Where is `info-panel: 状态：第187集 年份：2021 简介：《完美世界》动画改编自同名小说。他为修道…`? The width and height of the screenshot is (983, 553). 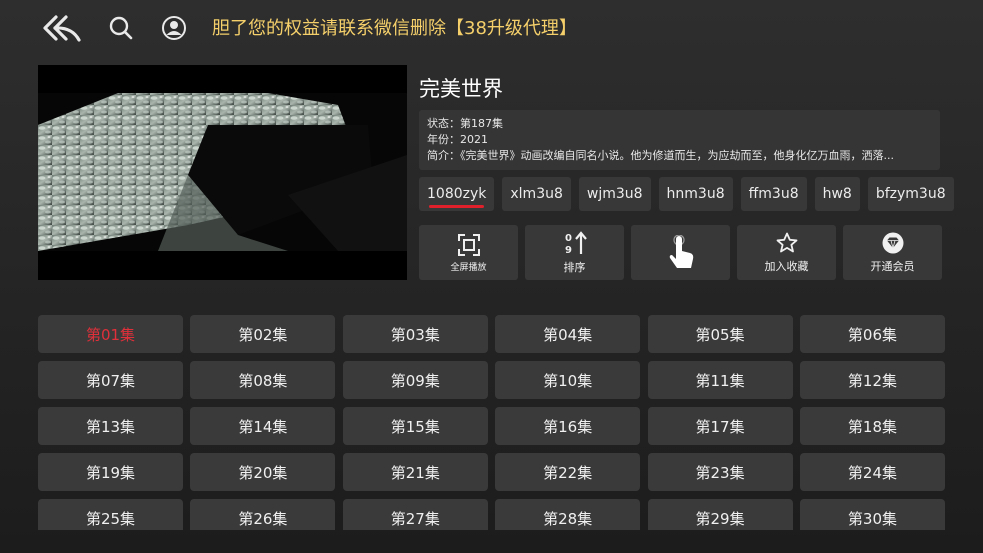 info-panel: 状态：第187集 年份：2021 简介：《完美世界》动画改编自同名小说。他为修道… is located at coordinates (679, 140).